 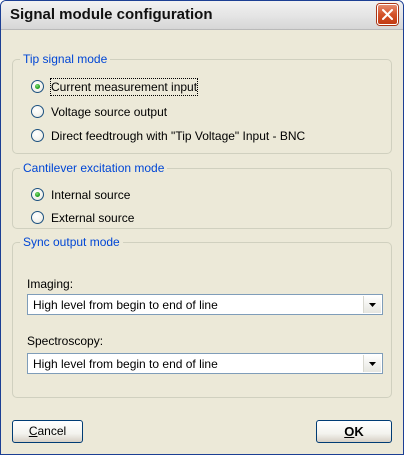 I want to click on ok-mnemonic: O, so click(x=349, y=431).